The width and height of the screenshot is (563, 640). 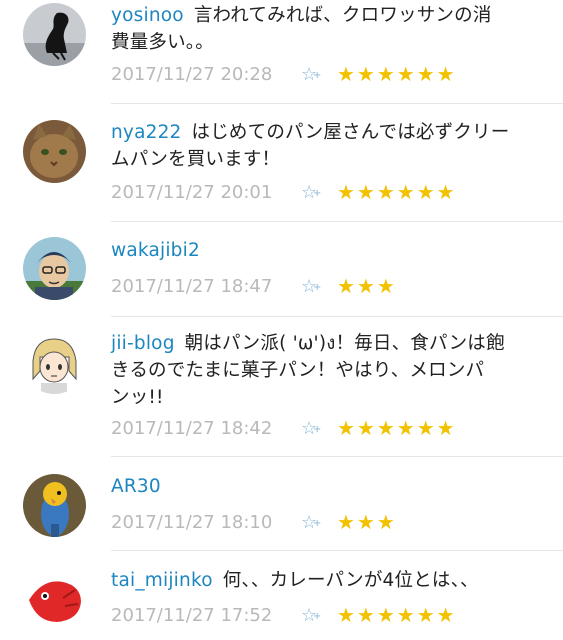 What do you see at coordinates (192, 522) in the screenshot?
I see `comment-date: 2017/11/27 18:10` at bounding box center [192, 522].